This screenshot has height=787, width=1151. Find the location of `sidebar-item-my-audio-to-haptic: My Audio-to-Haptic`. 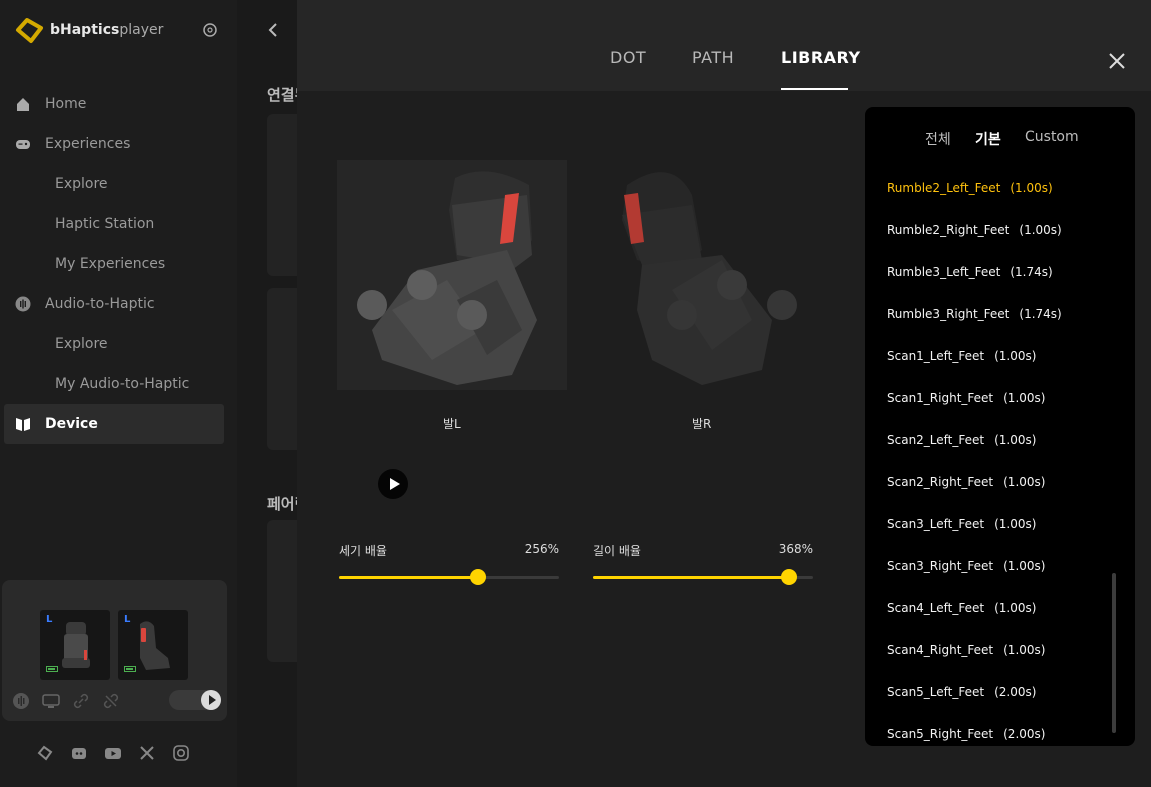

sidebar-item-my-audio-to-haptic: My Audio-to-Haptic is located at coordinates (118, 384).